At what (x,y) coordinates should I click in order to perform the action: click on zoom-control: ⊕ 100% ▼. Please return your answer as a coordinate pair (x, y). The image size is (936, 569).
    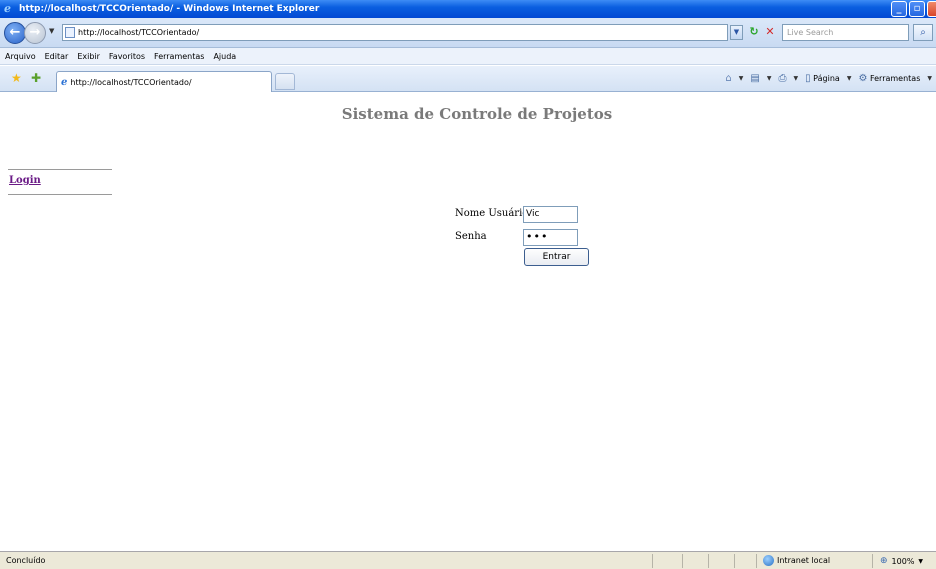
    Looking at the image, I should click on (901, 561).